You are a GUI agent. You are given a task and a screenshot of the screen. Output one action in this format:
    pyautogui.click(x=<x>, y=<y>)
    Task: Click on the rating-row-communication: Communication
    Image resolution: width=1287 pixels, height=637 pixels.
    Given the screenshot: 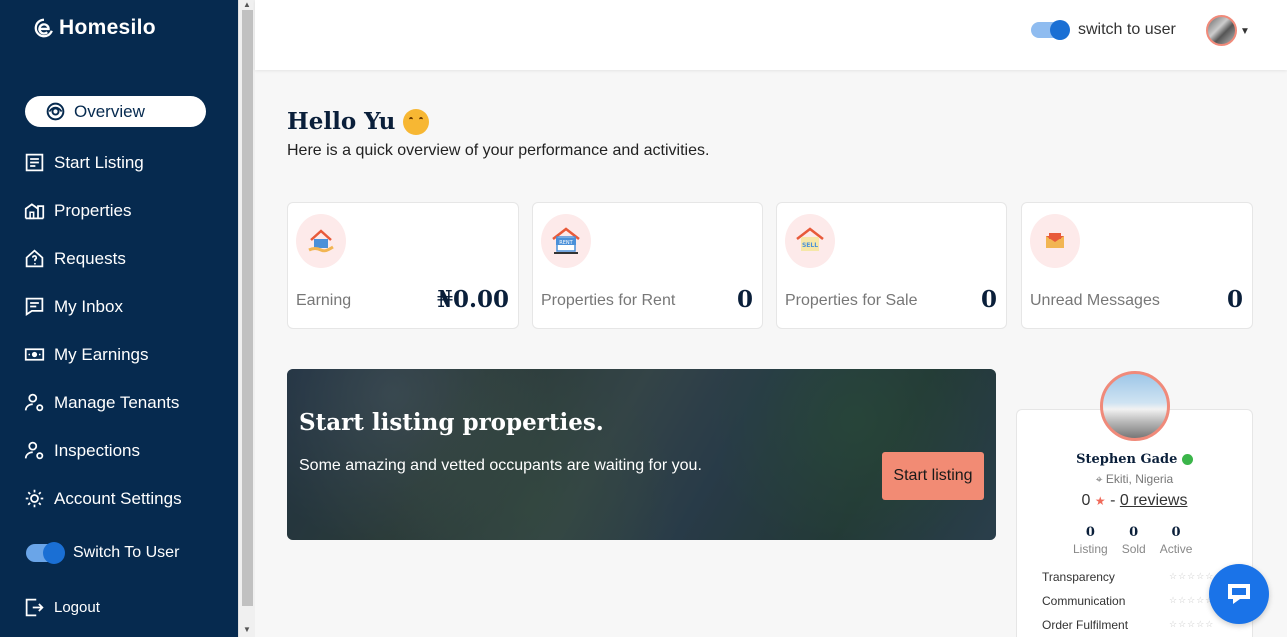 What is the action you would take?
    pyautogui.click(x=1083, y=601)
    